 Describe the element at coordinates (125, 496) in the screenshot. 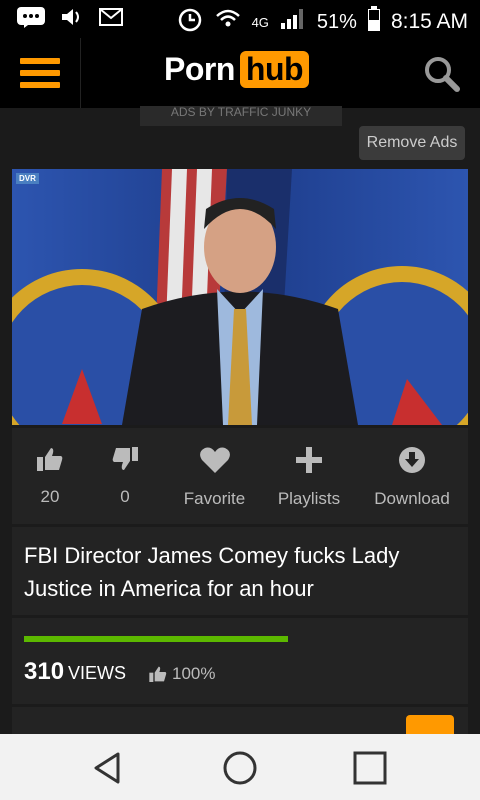

I see `dislike-count: 0` at that location.